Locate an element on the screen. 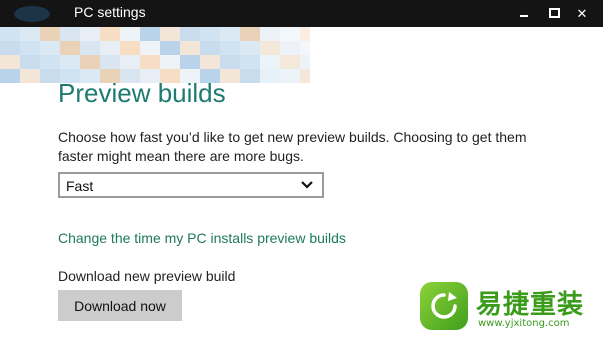 The height and width of the screenshot is (339, 603). preview-speed-select: Fast is located at coordinates (191, 185).